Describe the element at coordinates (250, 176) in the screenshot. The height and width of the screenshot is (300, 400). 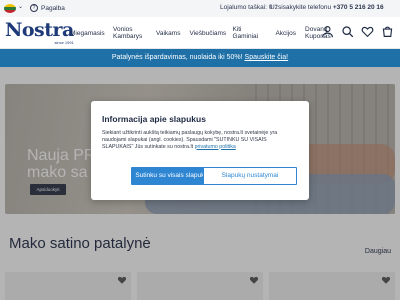
I see `cookie-settings-button: Slapukų nustatymai` at that location.